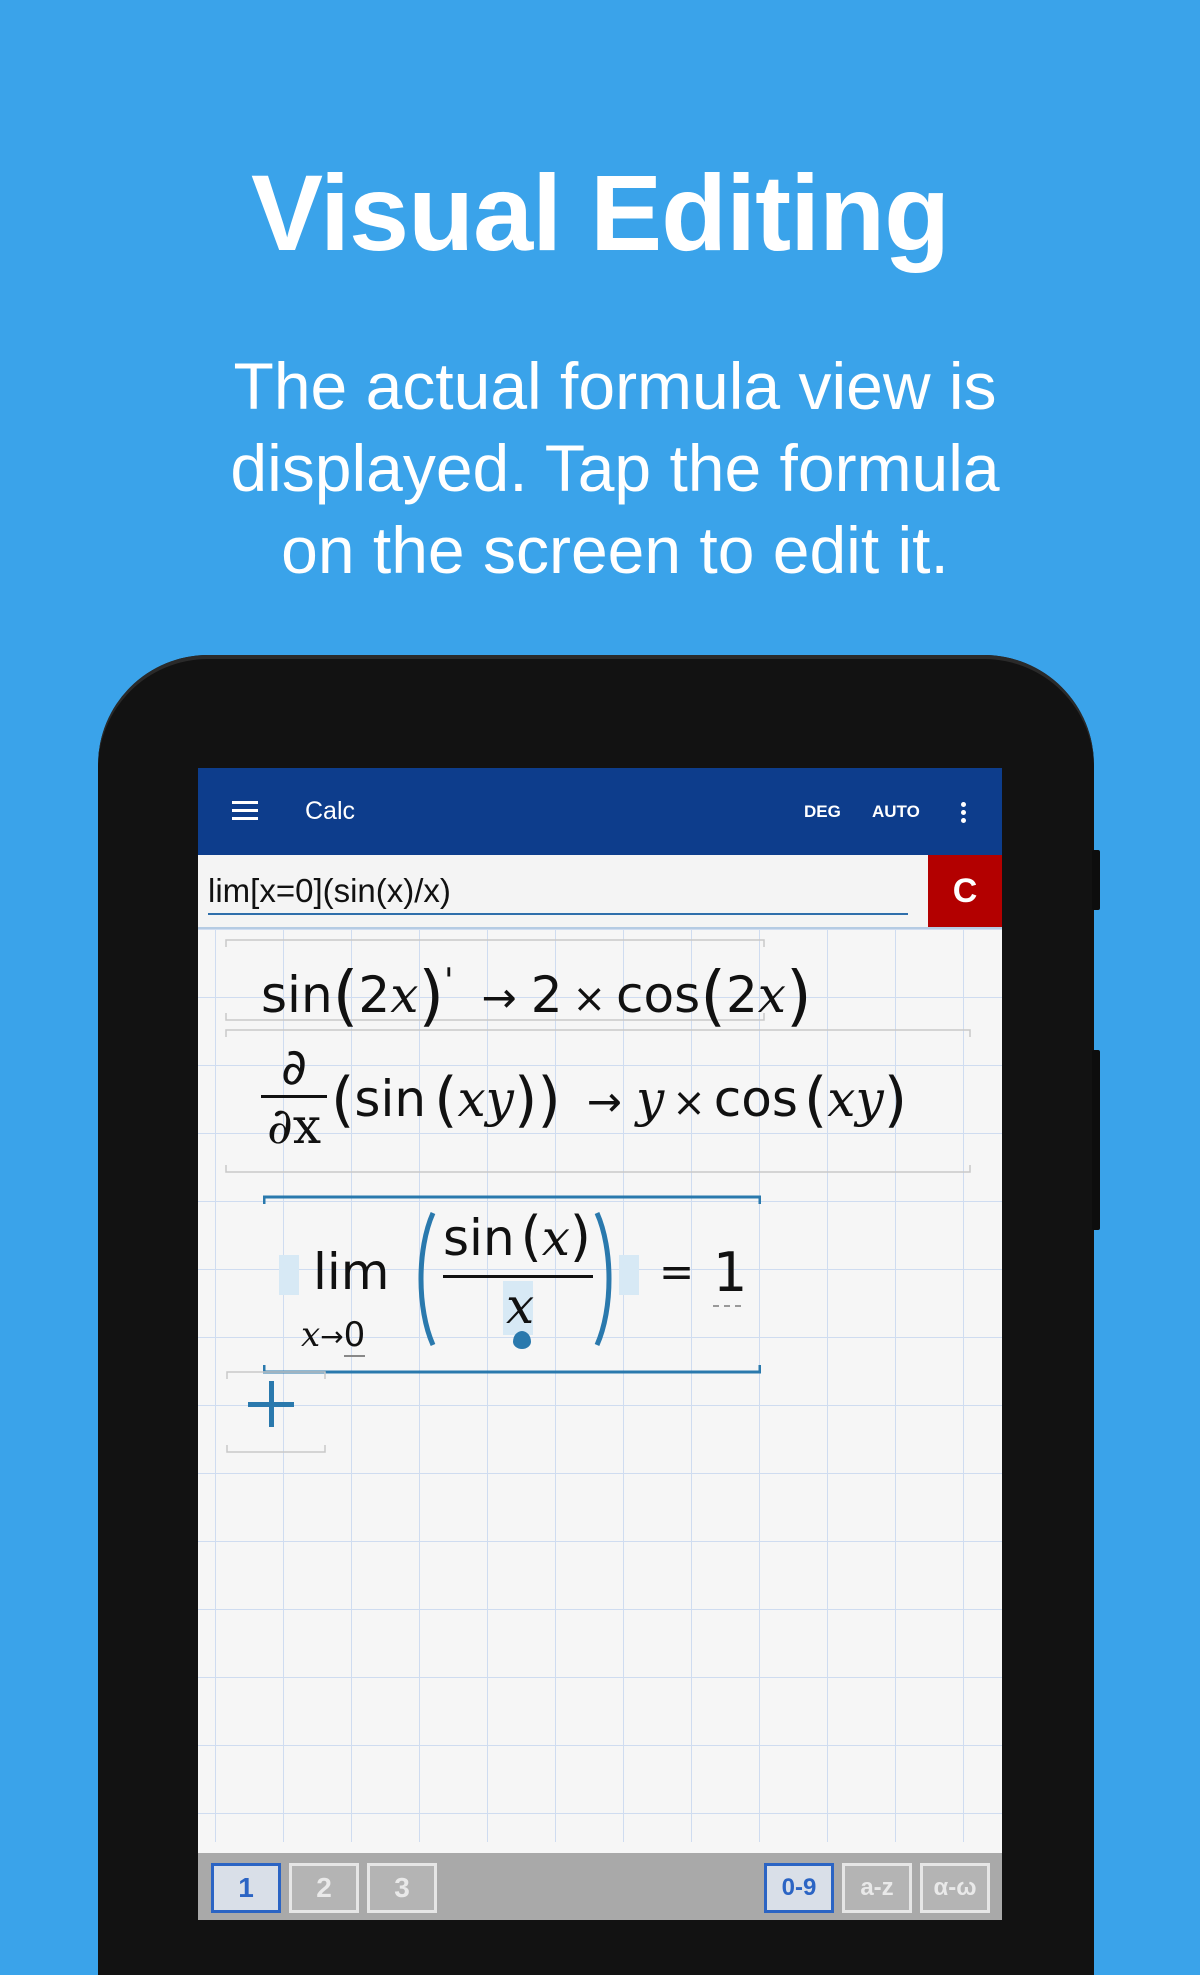 The width and height of the screenshot is (1200, 1975). I want to click on right-paren-blue, so click(603, 1279).